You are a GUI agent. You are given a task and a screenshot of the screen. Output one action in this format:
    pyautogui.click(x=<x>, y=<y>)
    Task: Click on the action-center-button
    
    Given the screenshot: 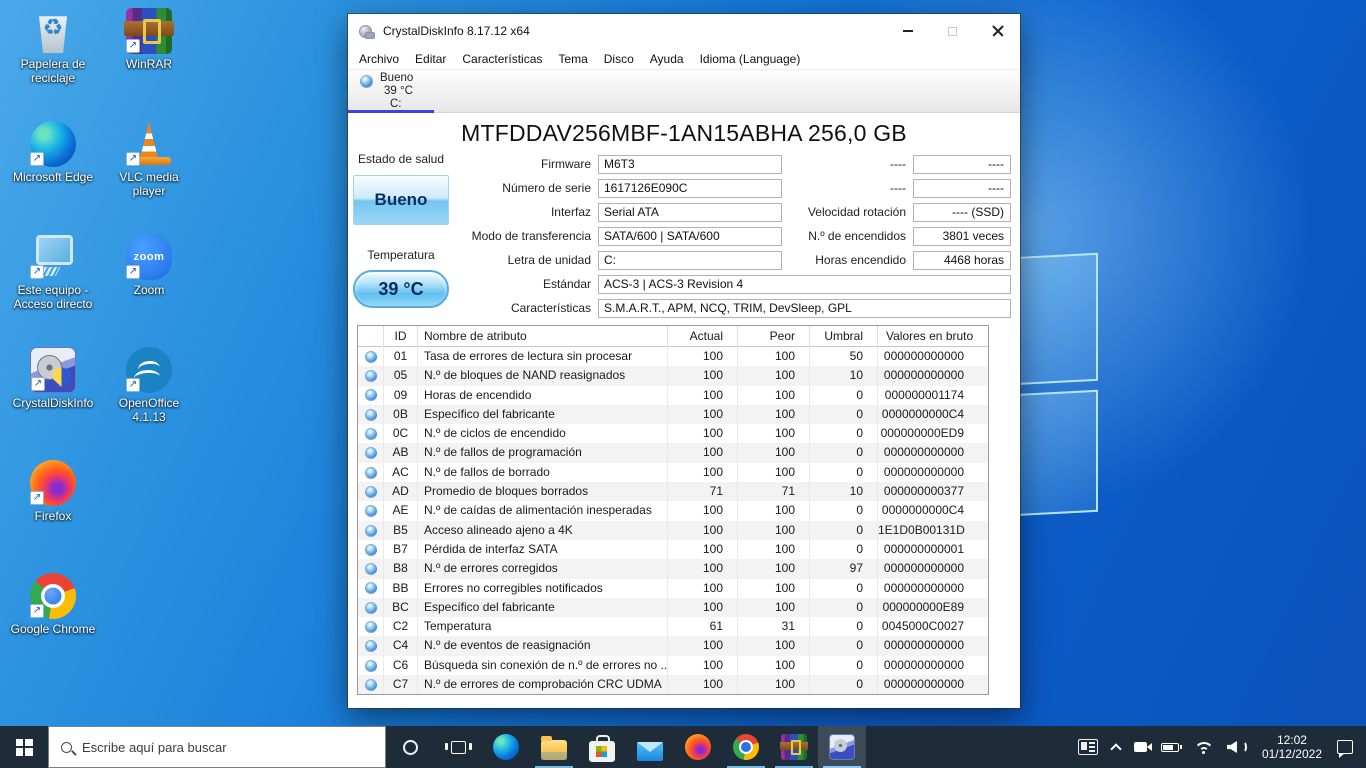 What is the action you would take?
    pyautogui.click(x=1345, y=747)
    